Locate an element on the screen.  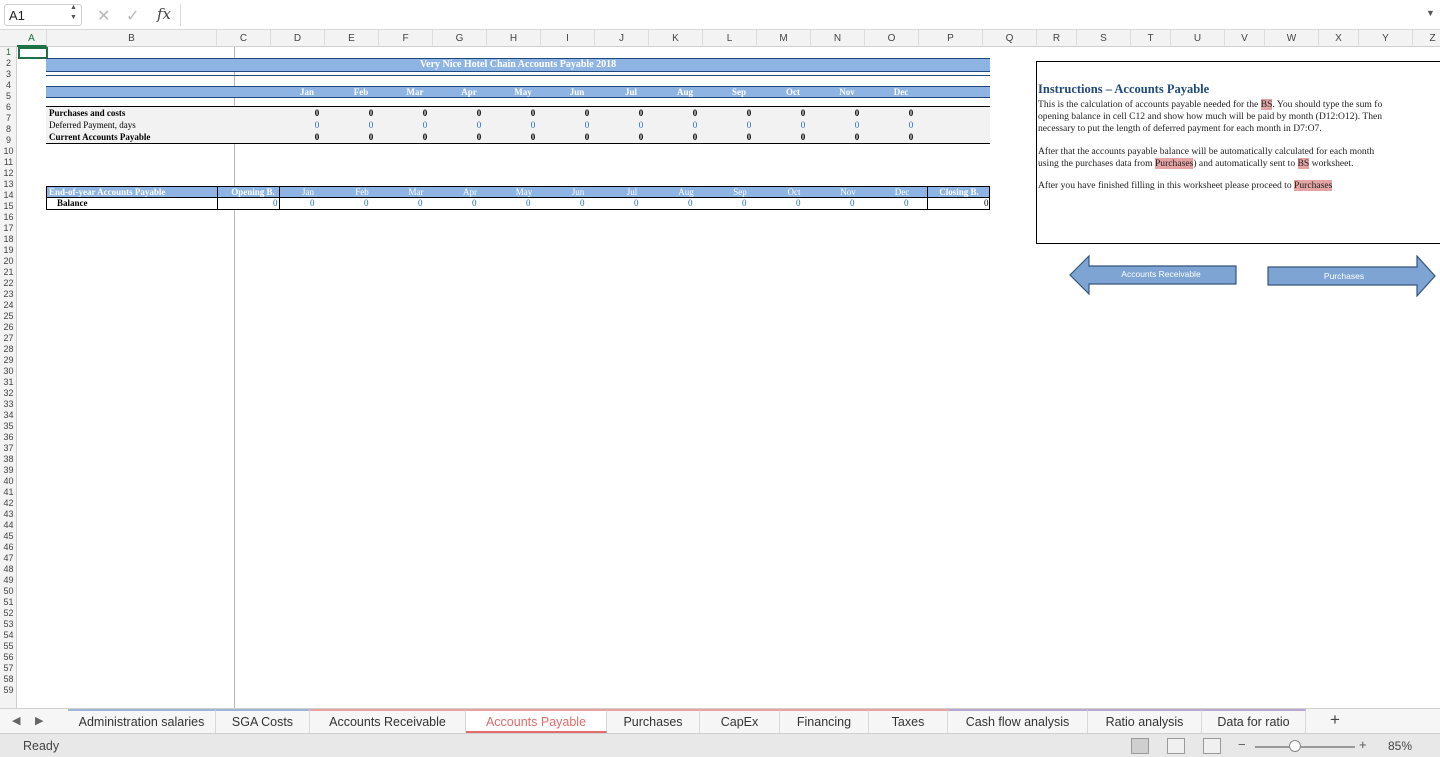
column-header-k: K is located at coordinates (676, 38).